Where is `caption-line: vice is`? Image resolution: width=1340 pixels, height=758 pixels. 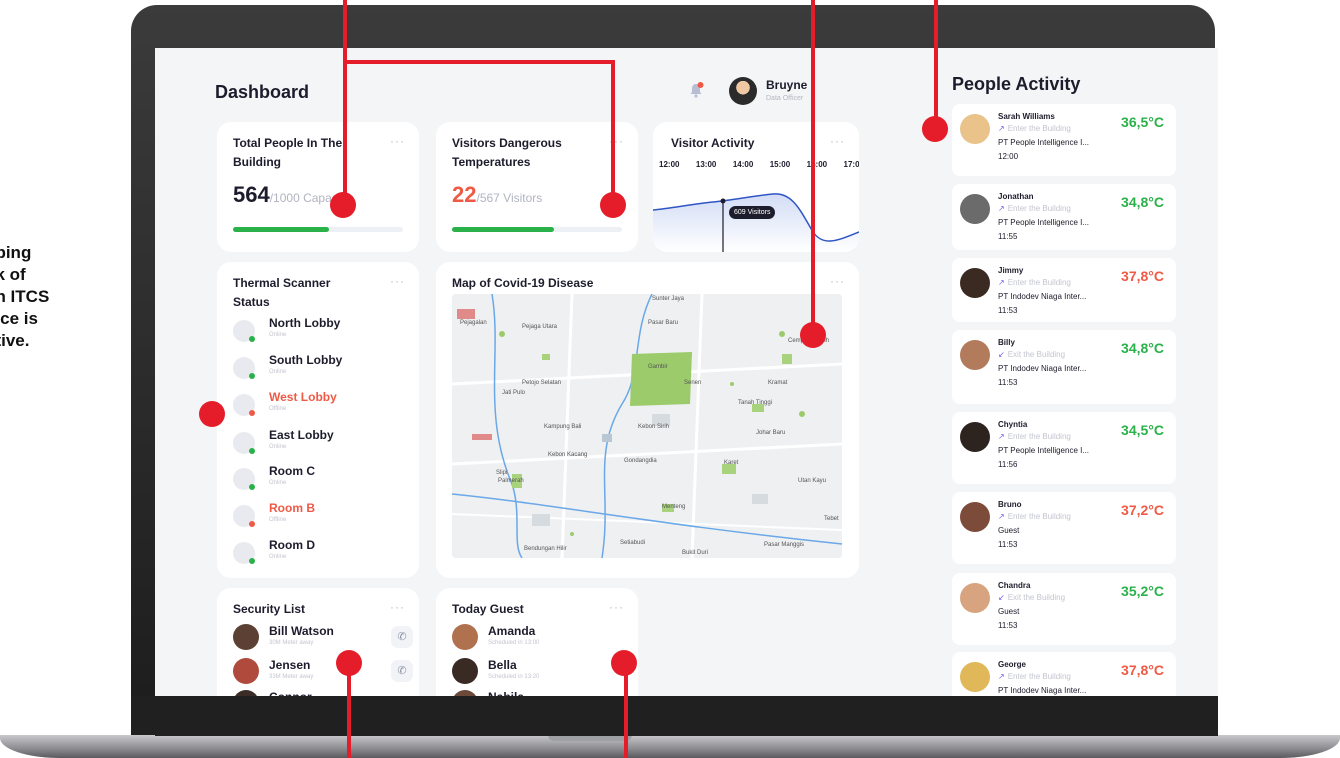
caption-line: vice is is located at coordinates (19, 318).